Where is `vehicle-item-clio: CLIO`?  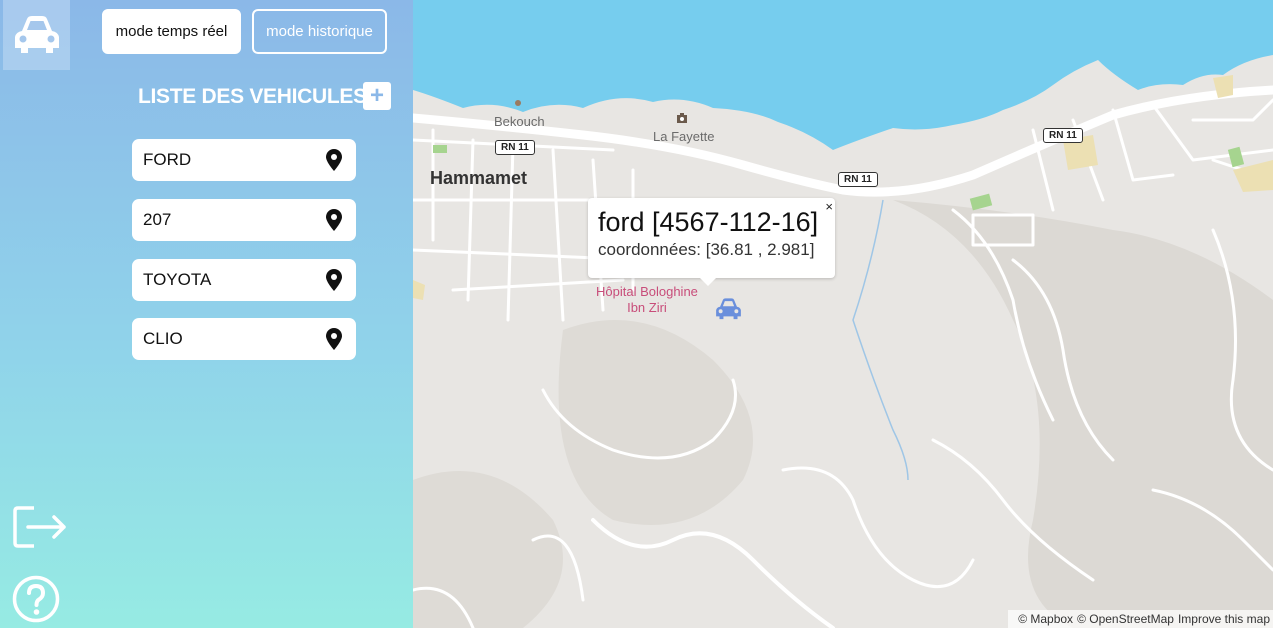
vehicle-item-clio: CLIO is located at coordinates (244, 339).